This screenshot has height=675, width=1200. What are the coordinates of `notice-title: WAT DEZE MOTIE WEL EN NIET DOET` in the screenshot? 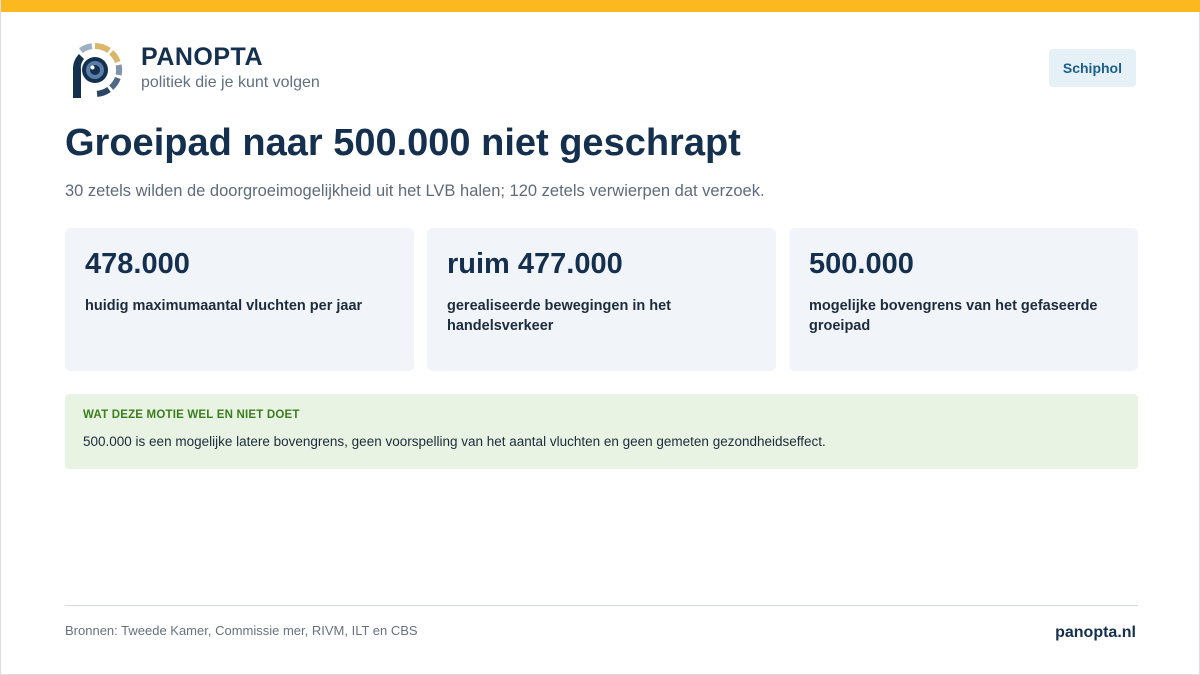 It's located at (191, 415).